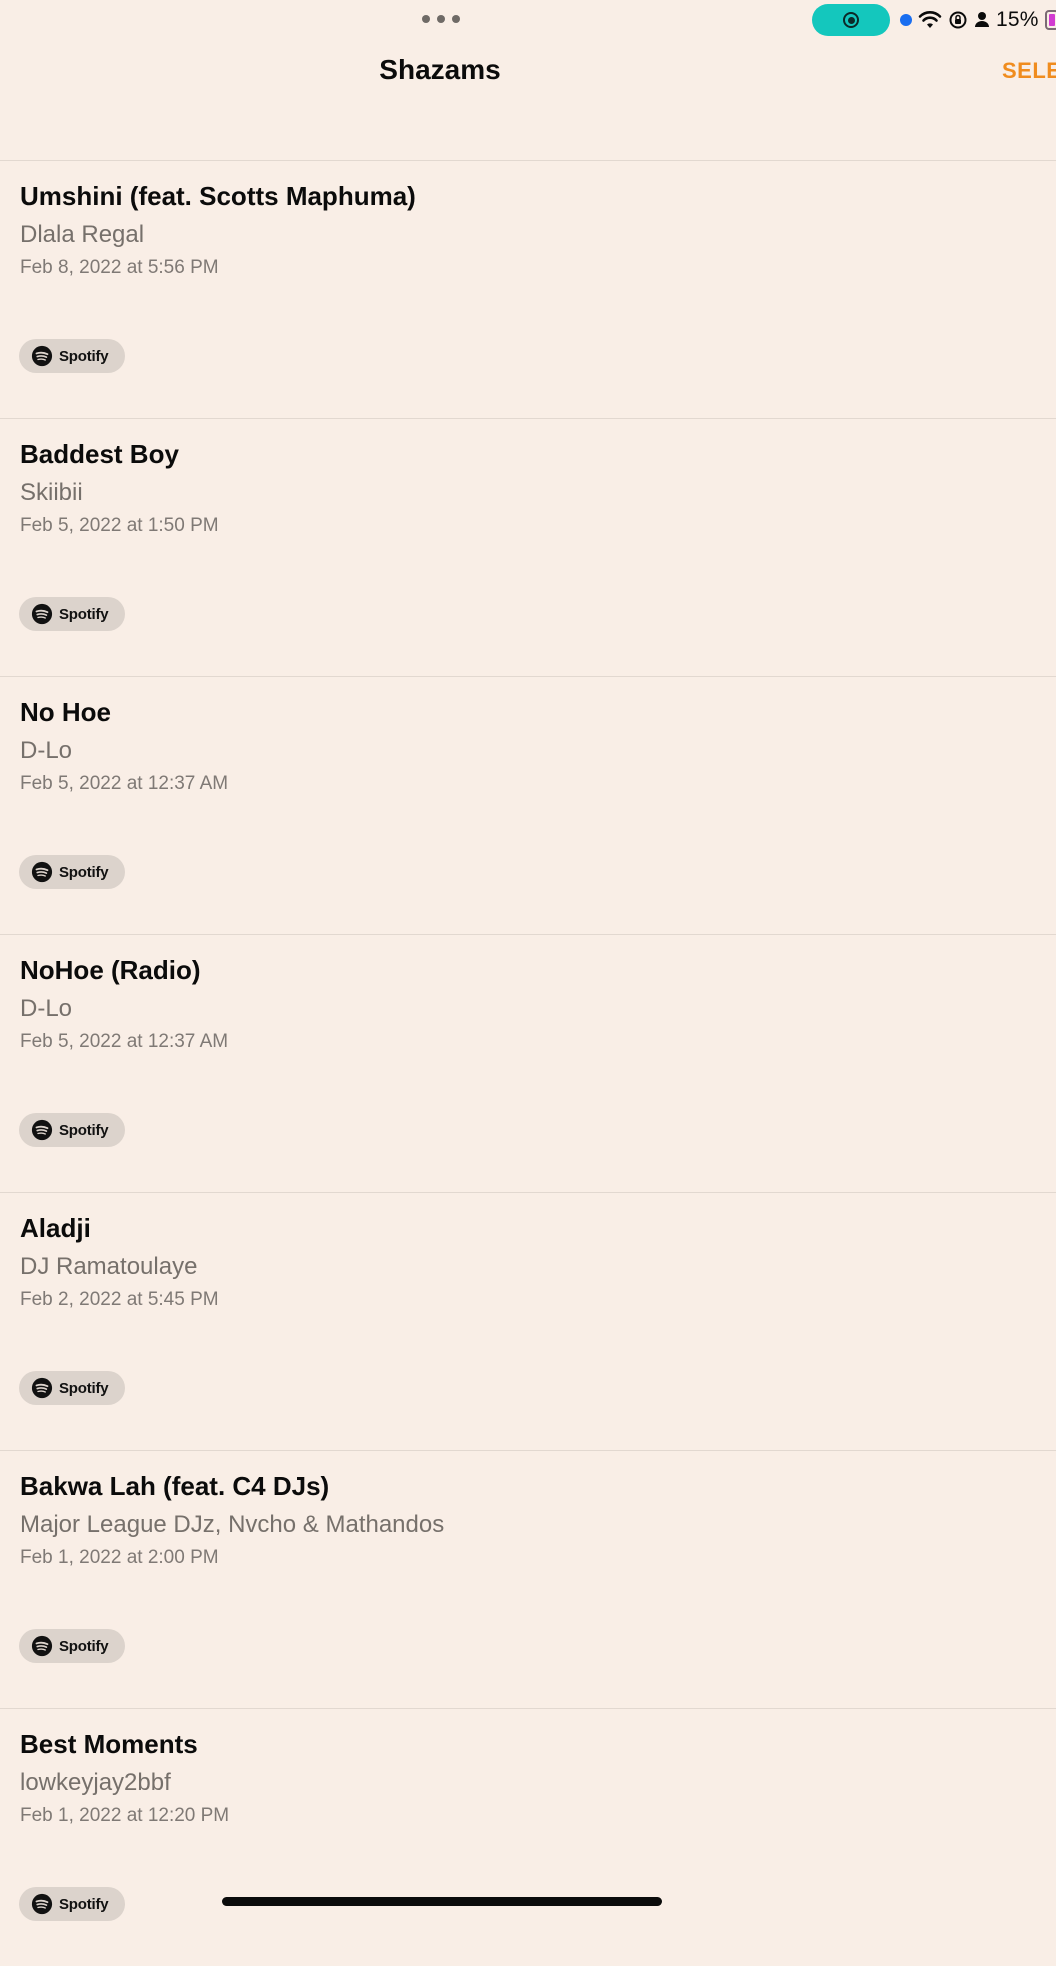 This screenshot has height=1966, width=1056. Describe the element at coordinates (441, 19) in the screenshot. I see `multitasking-dots-icon` at that location.